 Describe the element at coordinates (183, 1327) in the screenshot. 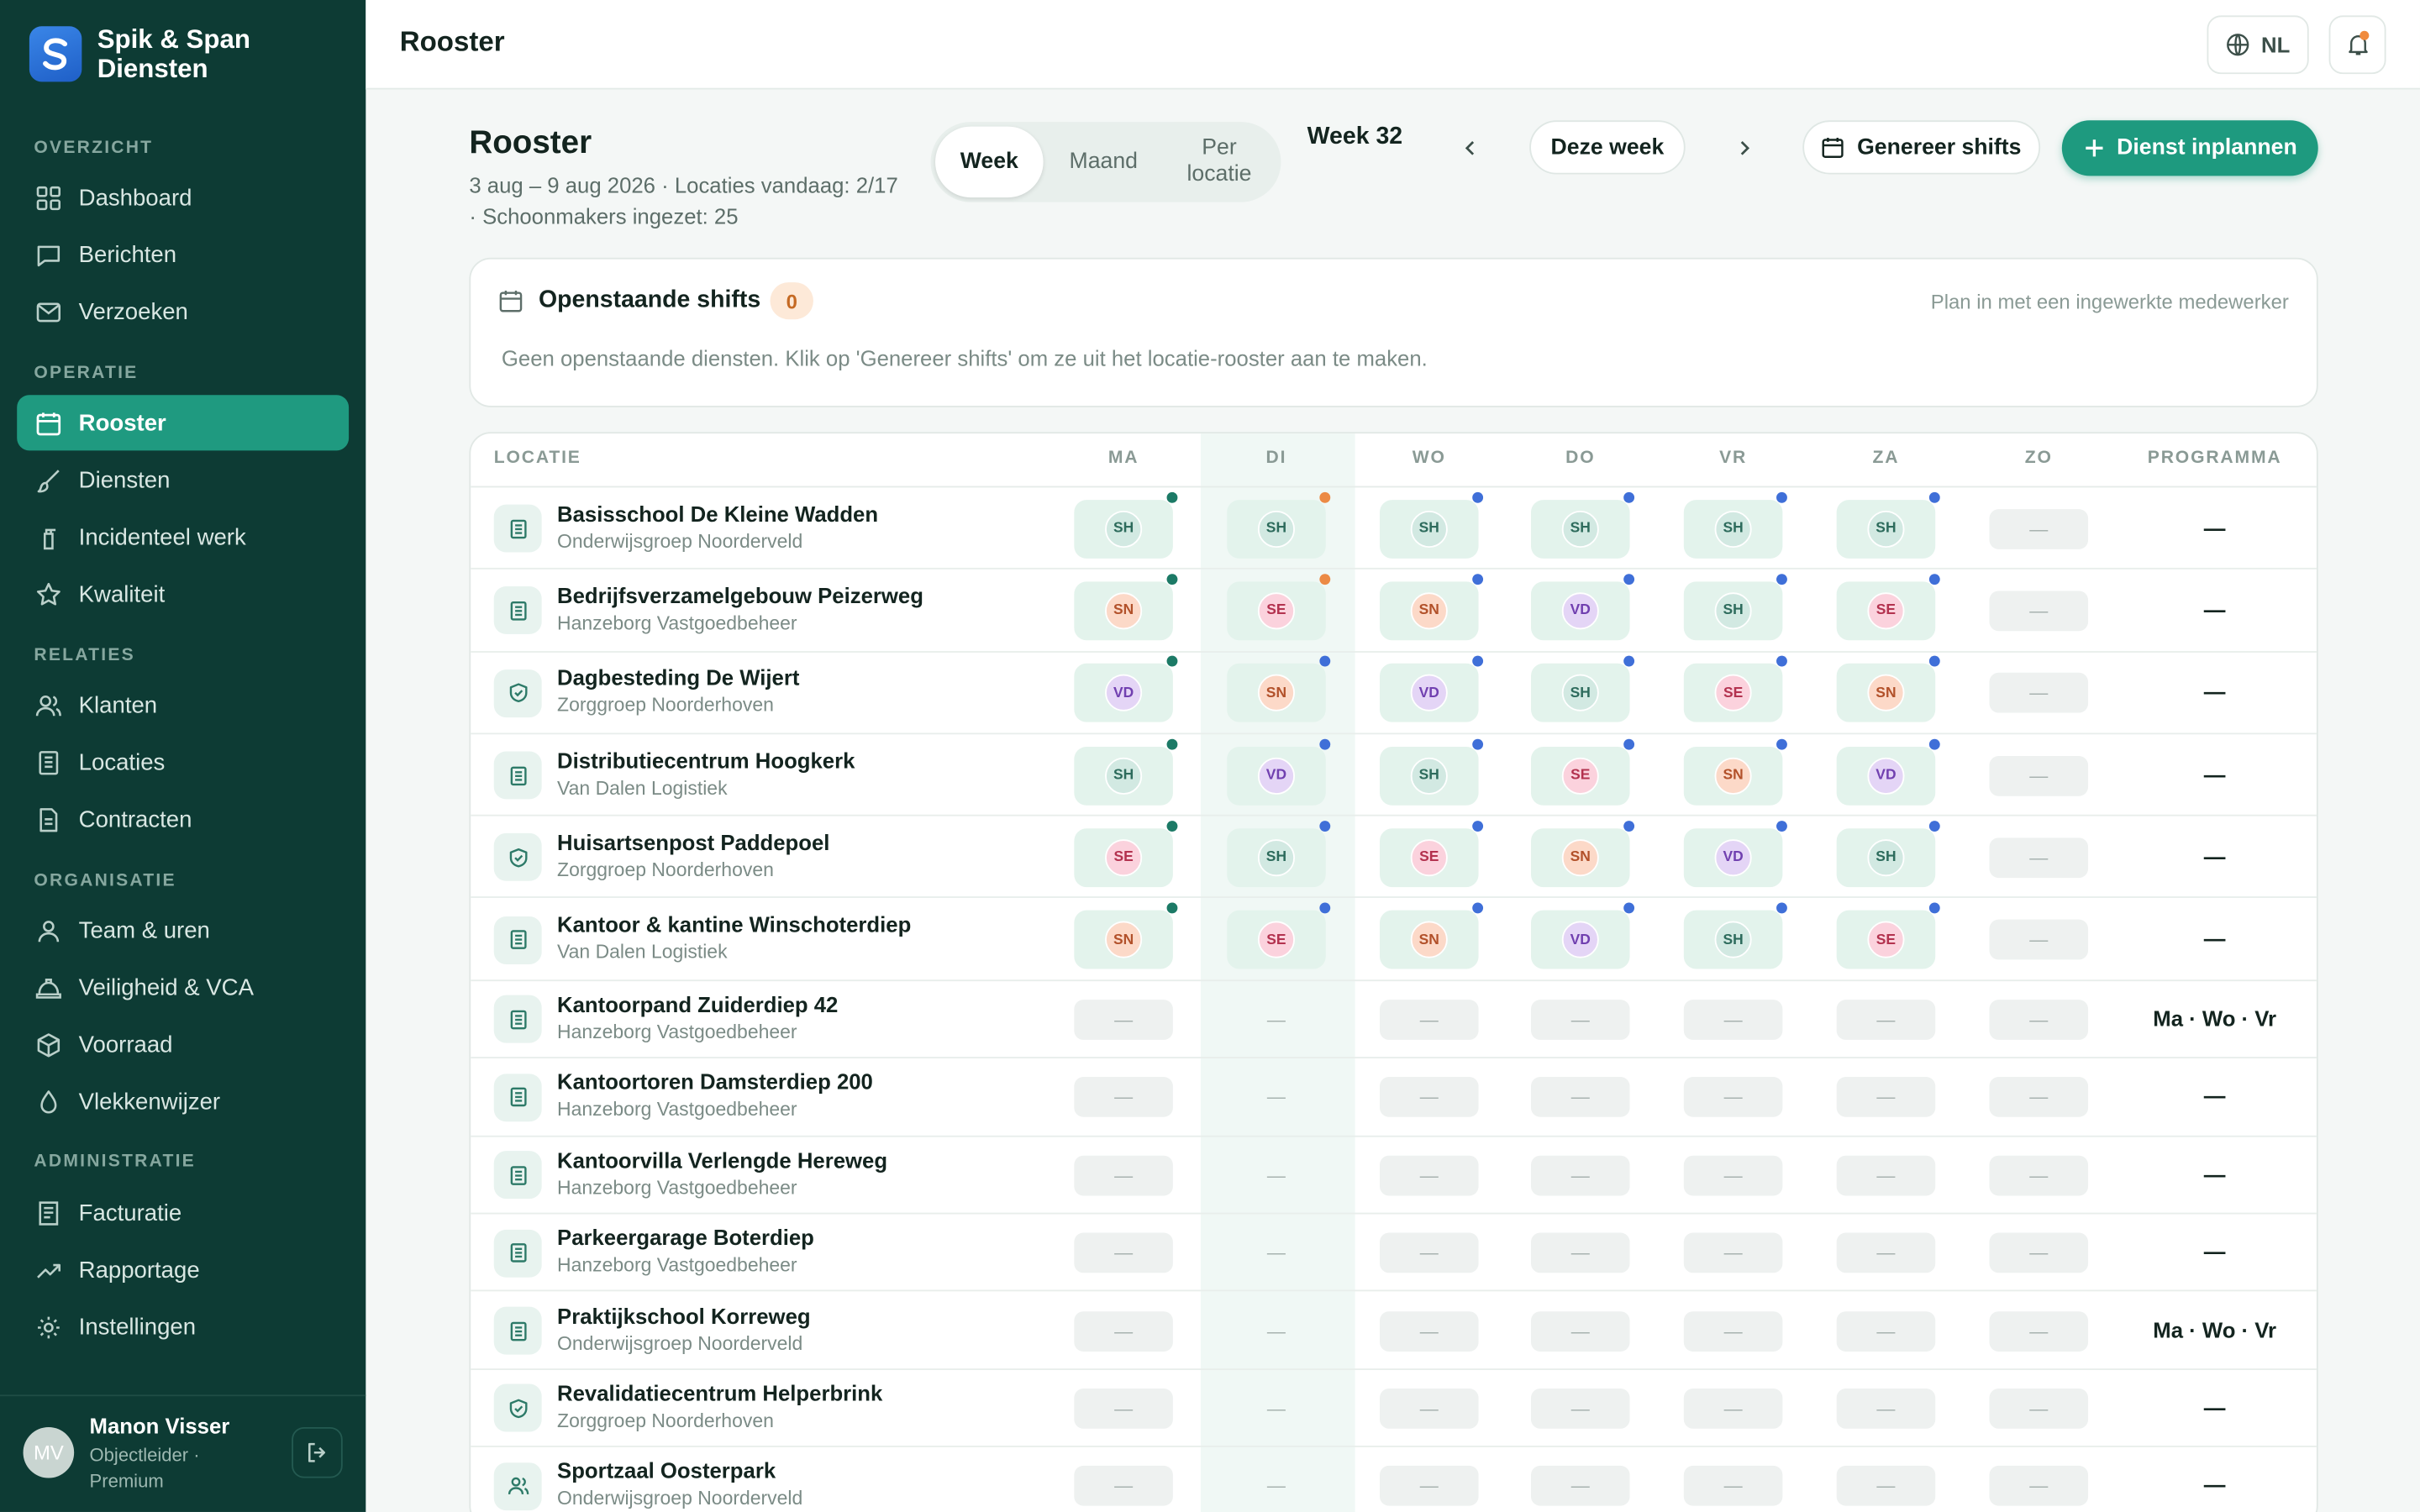

I see `sidebar-item-instellingen: Instellingen` at that location.